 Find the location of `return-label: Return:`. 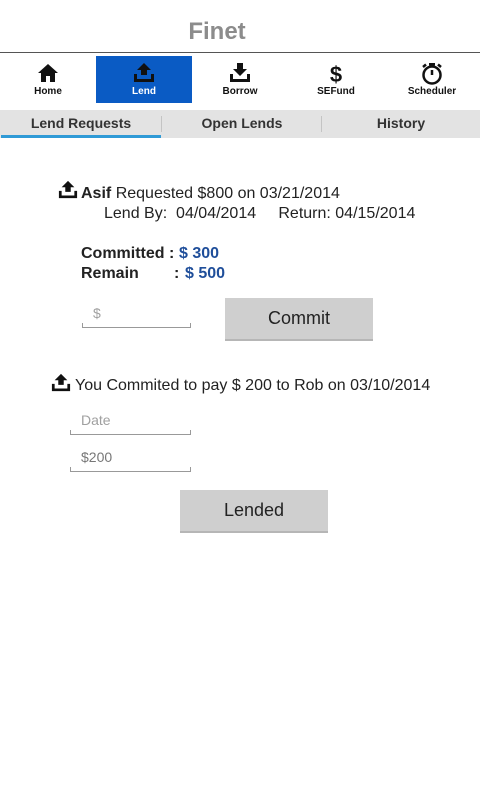

return-label: Return: is located at coordinates (304, 213).